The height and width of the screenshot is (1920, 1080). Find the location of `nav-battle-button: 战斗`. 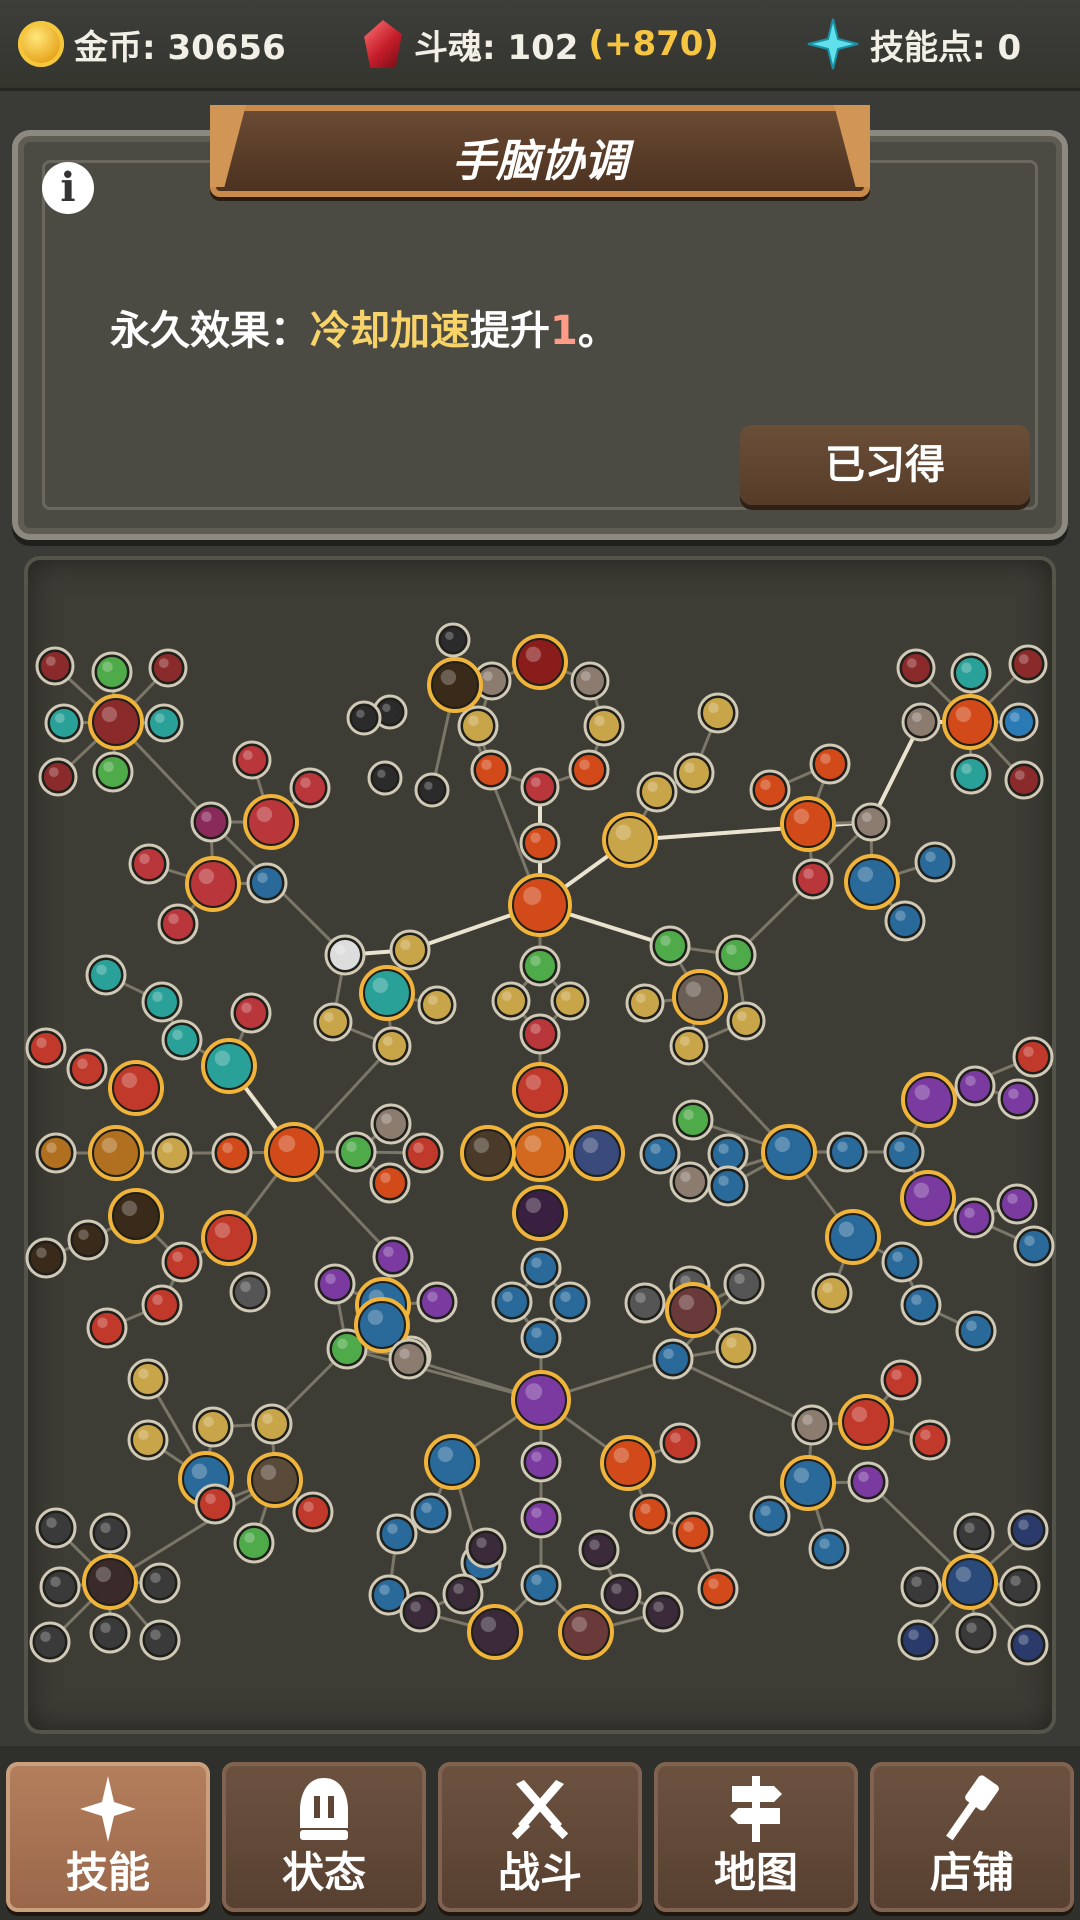

nav-battle-button: 战斗 is located at coordinates (540, 1837).